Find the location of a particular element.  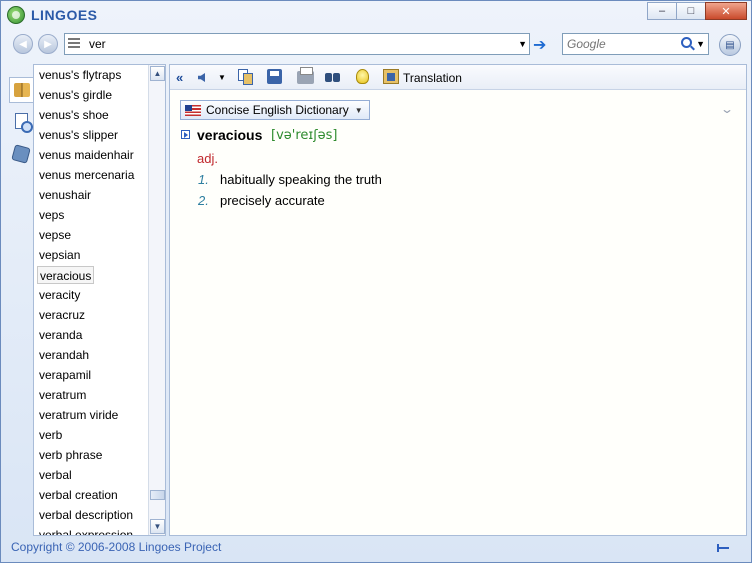

word-list-scrollbar: ▲ ▼ is located at coordinates (156, 300).